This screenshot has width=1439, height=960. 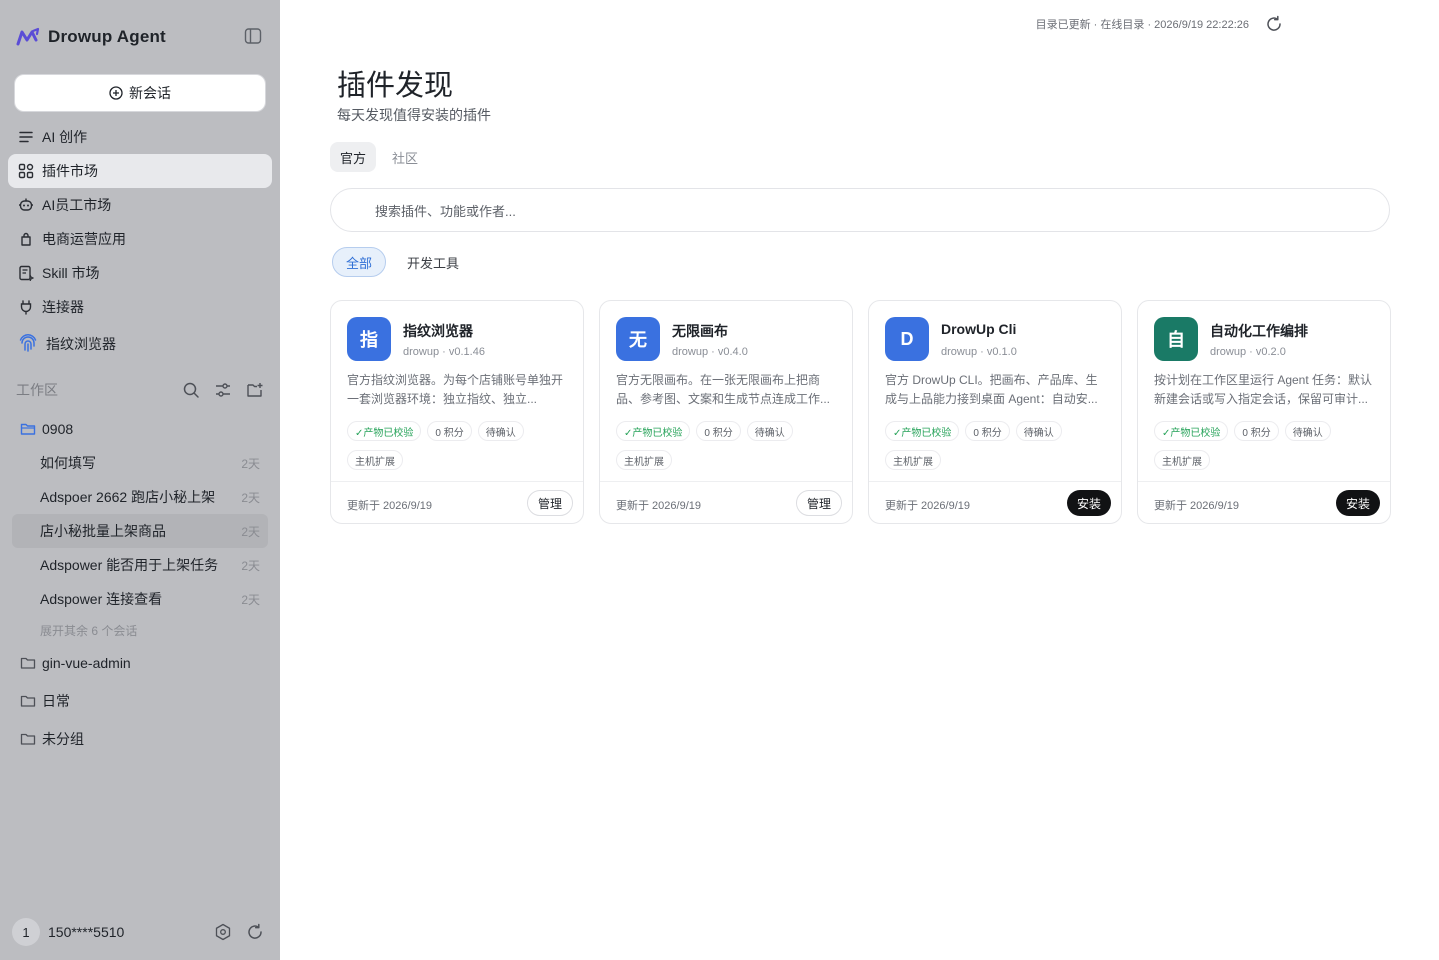 What do you see at coordinates (28, 343) in the screenshot?
I see `fingerprint-icon` at bounding box center [28, 343].